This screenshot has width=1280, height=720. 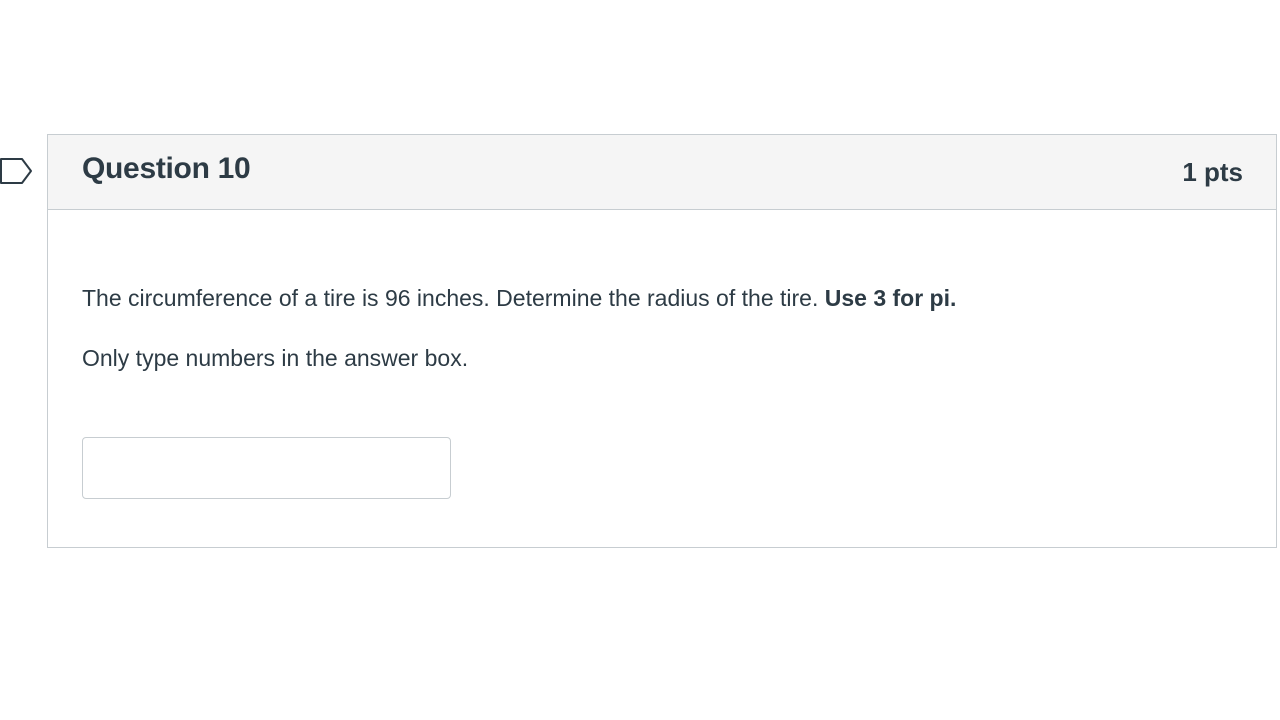 I want to click on question-points: 1 pts, so click(x=1212, y=172).